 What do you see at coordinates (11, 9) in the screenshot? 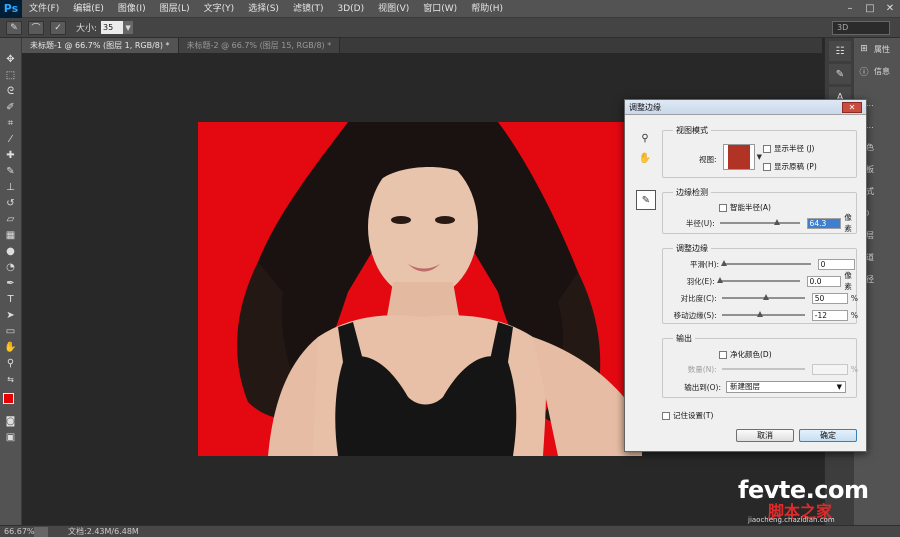
I see `photoshop-logo: Ps` at bounding box center [11, 9].